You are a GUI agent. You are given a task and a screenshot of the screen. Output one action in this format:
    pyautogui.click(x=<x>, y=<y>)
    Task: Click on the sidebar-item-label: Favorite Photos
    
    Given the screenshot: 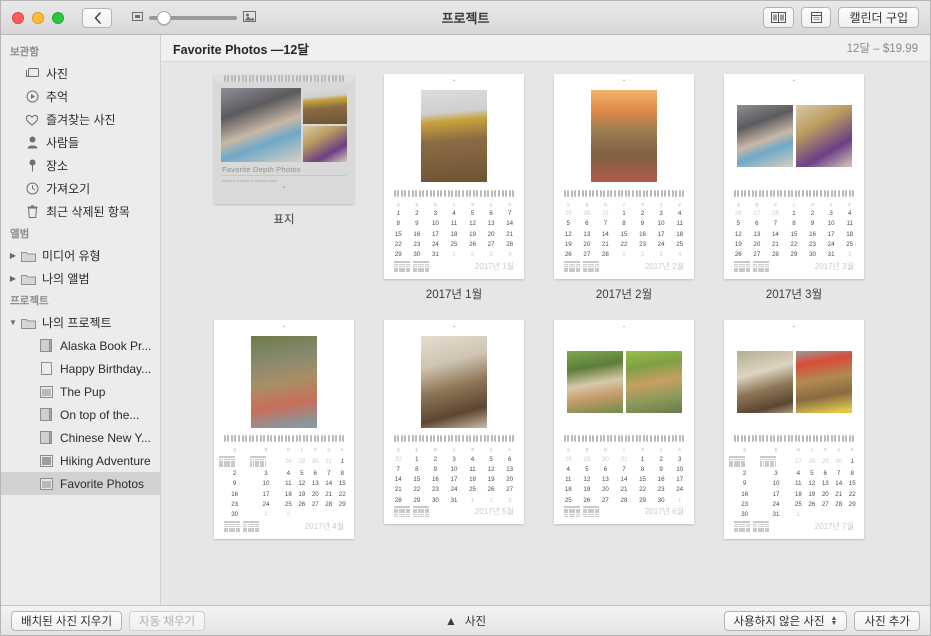 What is the action you would take?
    pyautogui.click(x=102, y=483)
    